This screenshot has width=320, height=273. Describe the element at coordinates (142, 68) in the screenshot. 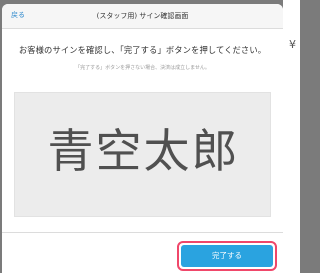

I see `warning-note: 「完了する」ボタンを押さない場合、決済は成立しません。` at that location.